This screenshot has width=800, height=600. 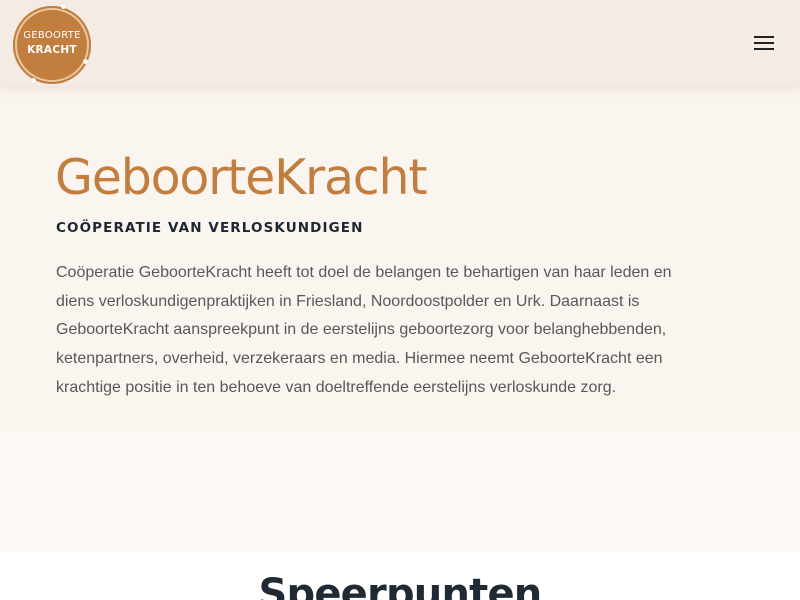 I want to click on hamburger-menu-icon, so click(x=764, y=43).